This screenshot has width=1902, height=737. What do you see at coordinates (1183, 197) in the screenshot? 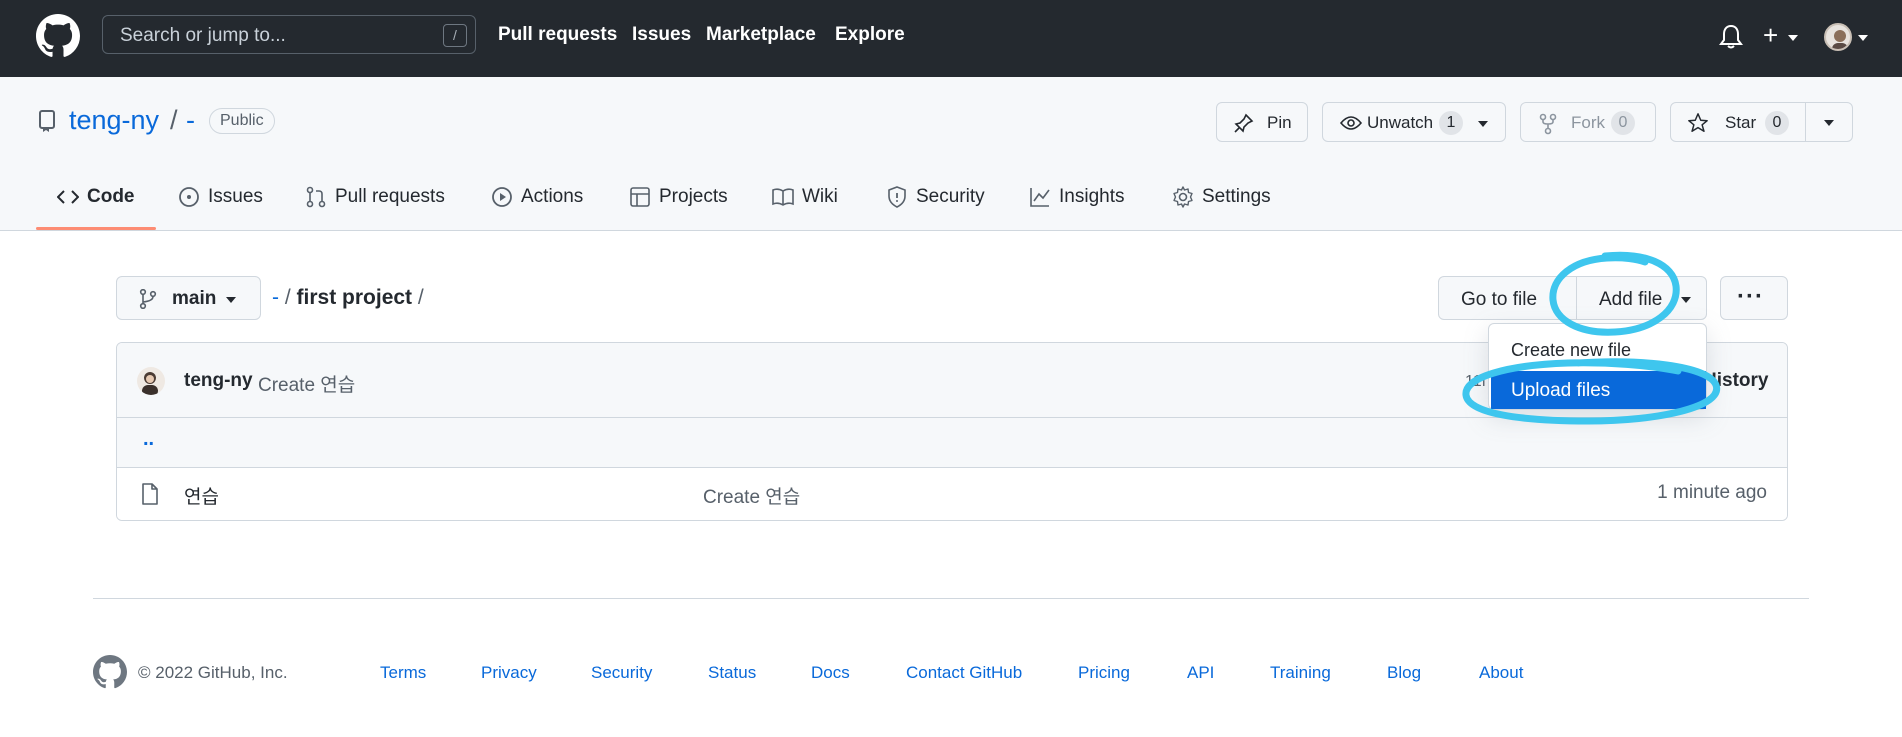
I see `gear-icon` at bounding box center [1183, 197].